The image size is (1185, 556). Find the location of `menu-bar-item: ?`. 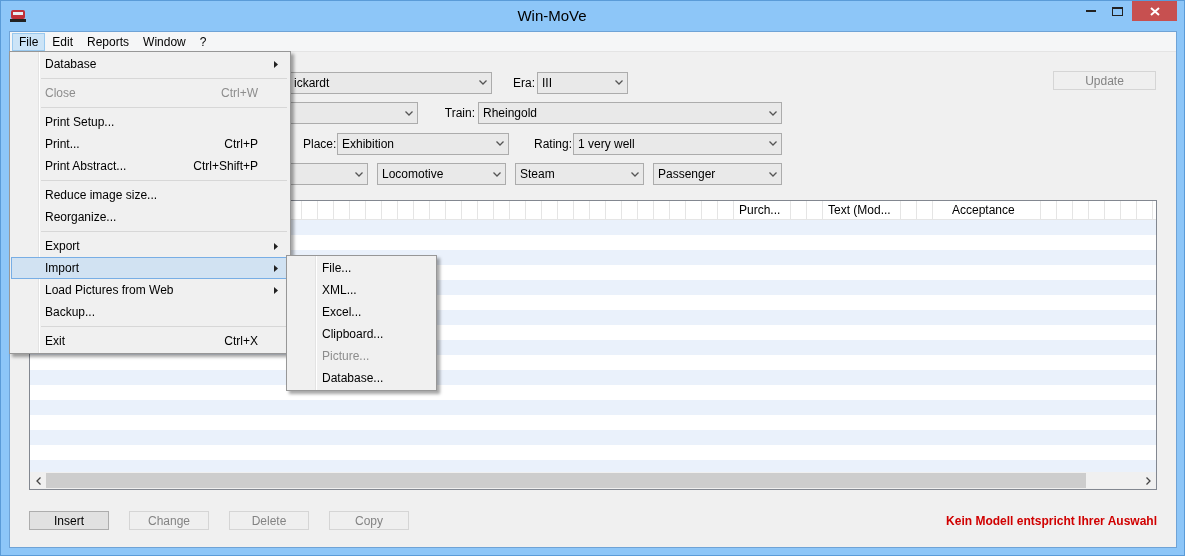

menu-bar-item: ? is located at coordinates (203, 41).